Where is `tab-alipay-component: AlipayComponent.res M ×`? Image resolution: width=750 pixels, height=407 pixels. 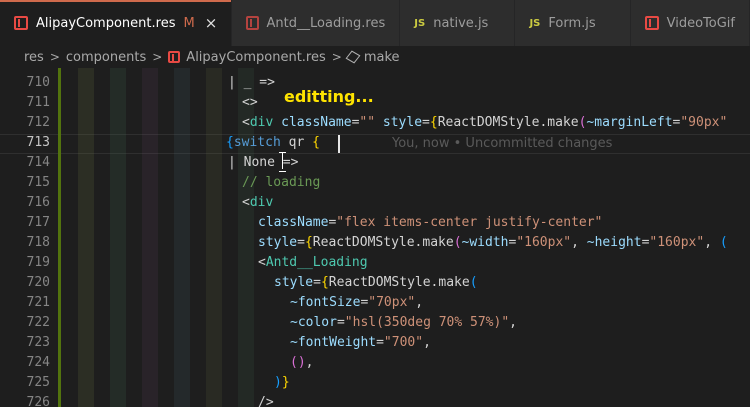
tab-alipay-component: AlipayComponent.res M × is located at coordinates (116, 23).